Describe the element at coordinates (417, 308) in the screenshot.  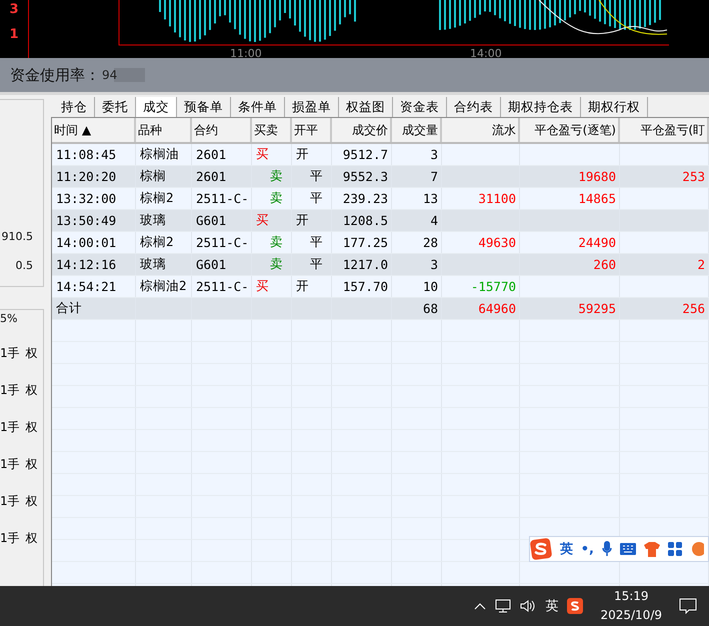
I see `table-cell: 68` at that location.